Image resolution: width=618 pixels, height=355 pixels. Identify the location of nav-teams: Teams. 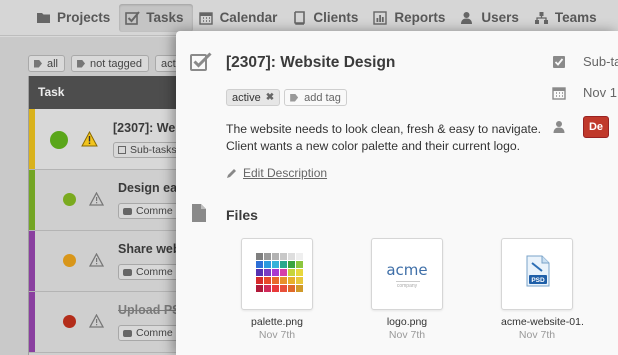
(567, 18).